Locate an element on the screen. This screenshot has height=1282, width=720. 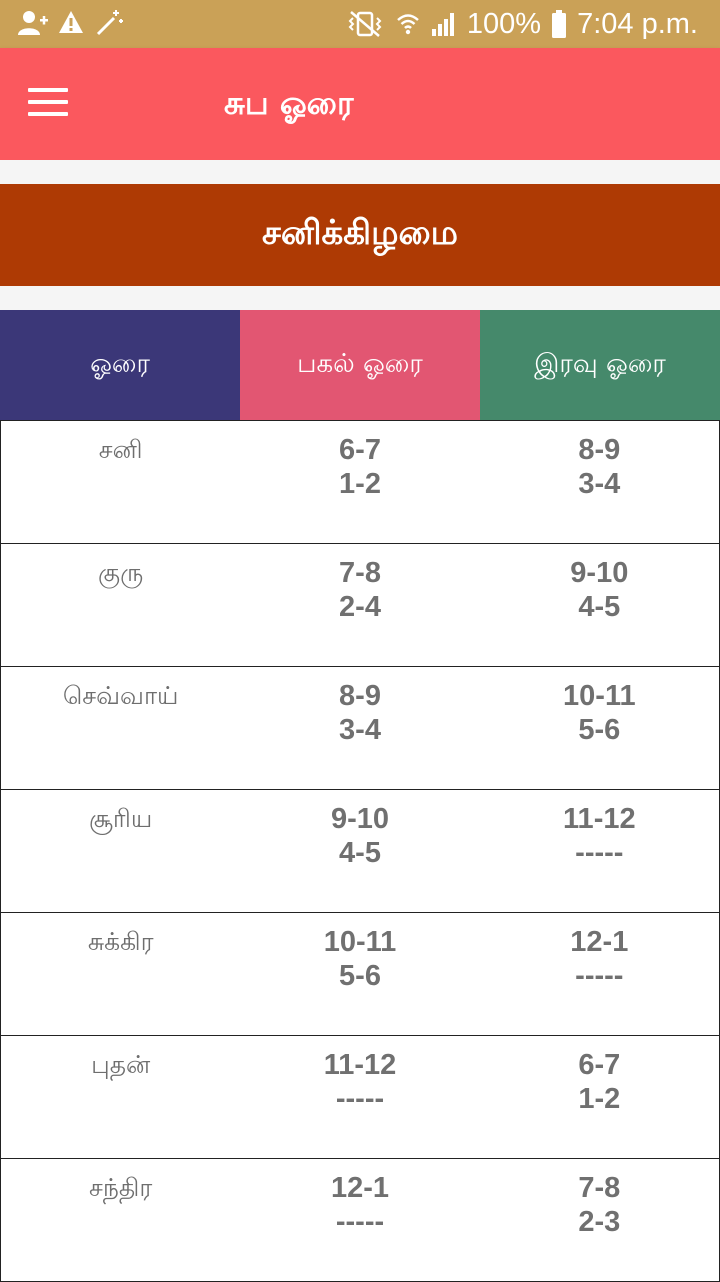
night-hora-times: 6-7 1-2 is located at coordinates (599, 1097).